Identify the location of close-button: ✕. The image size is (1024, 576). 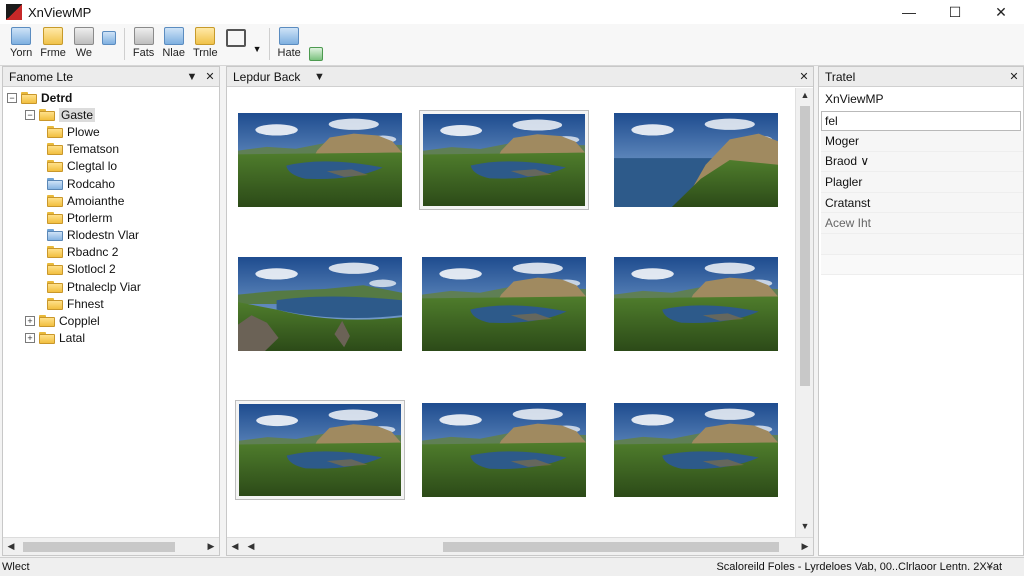
(1001, 12).